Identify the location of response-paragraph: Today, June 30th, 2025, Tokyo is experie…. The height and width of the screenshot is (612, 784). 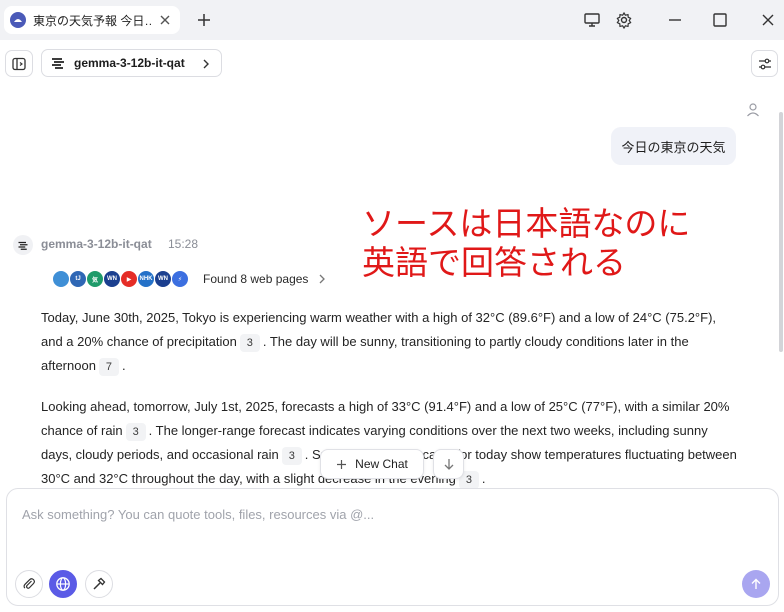
(391, 342).